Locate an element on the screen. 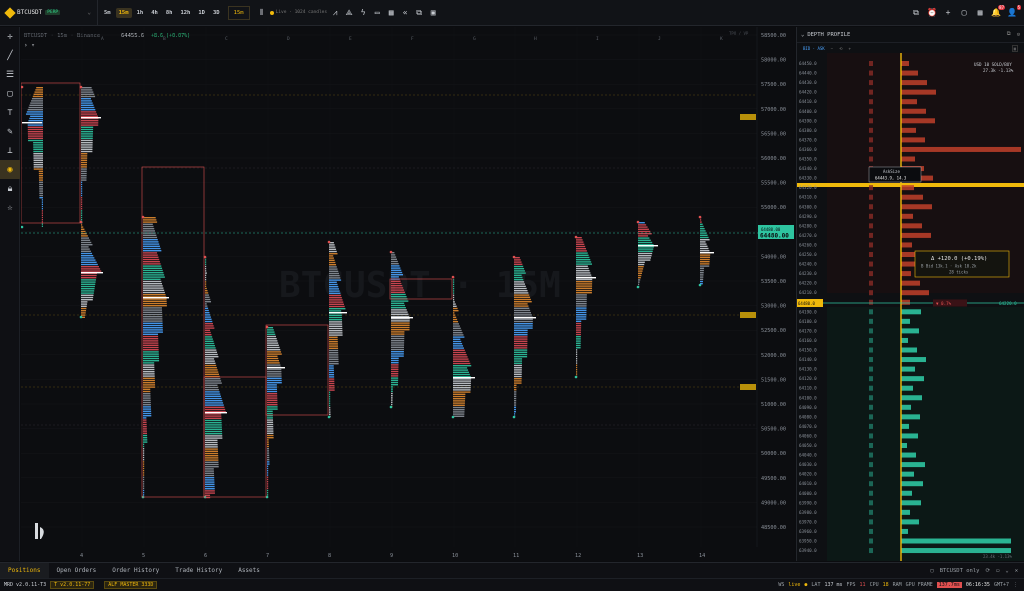 Image resolution: width=1024 pixels, height=591 pixels. depth-zoom-in-icon: + is located at coordinates (849, 48).